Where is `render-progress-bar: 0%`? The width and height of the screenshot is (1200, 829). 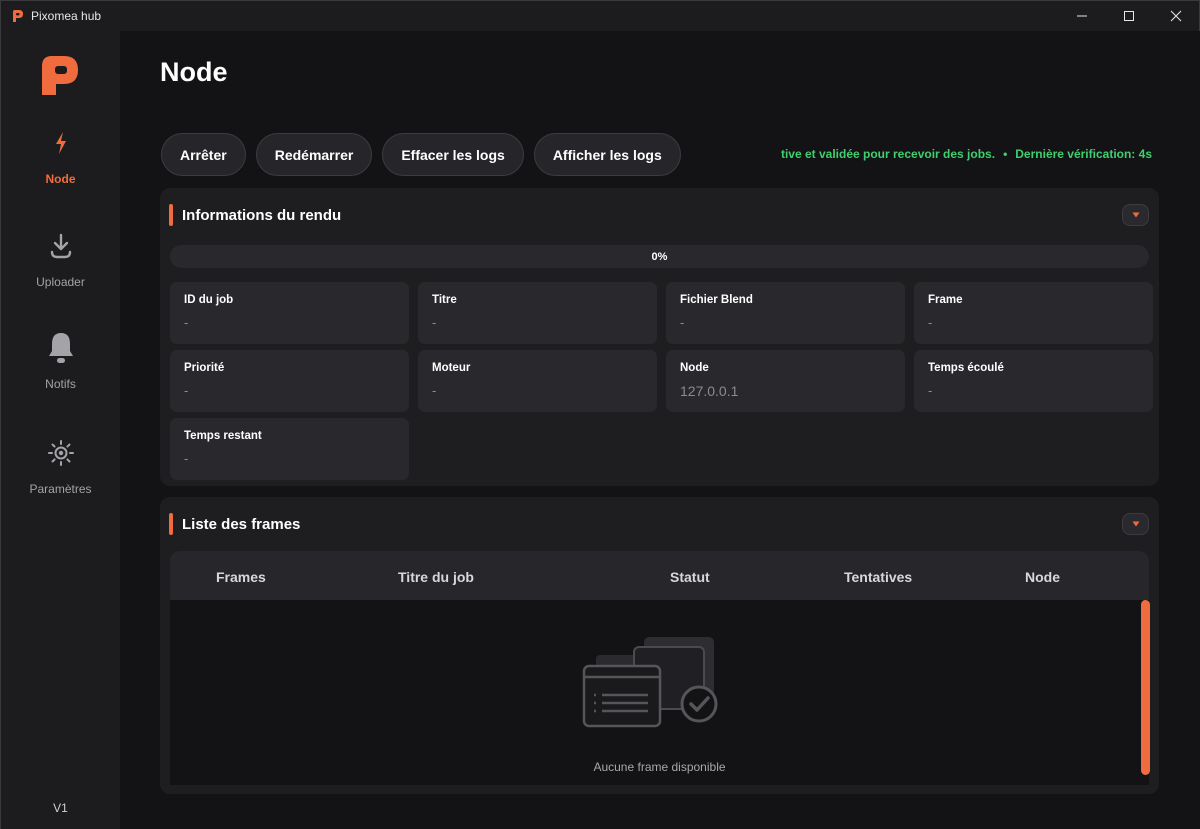
render-progress-bar: 0% is located at coordinates (659, 256).